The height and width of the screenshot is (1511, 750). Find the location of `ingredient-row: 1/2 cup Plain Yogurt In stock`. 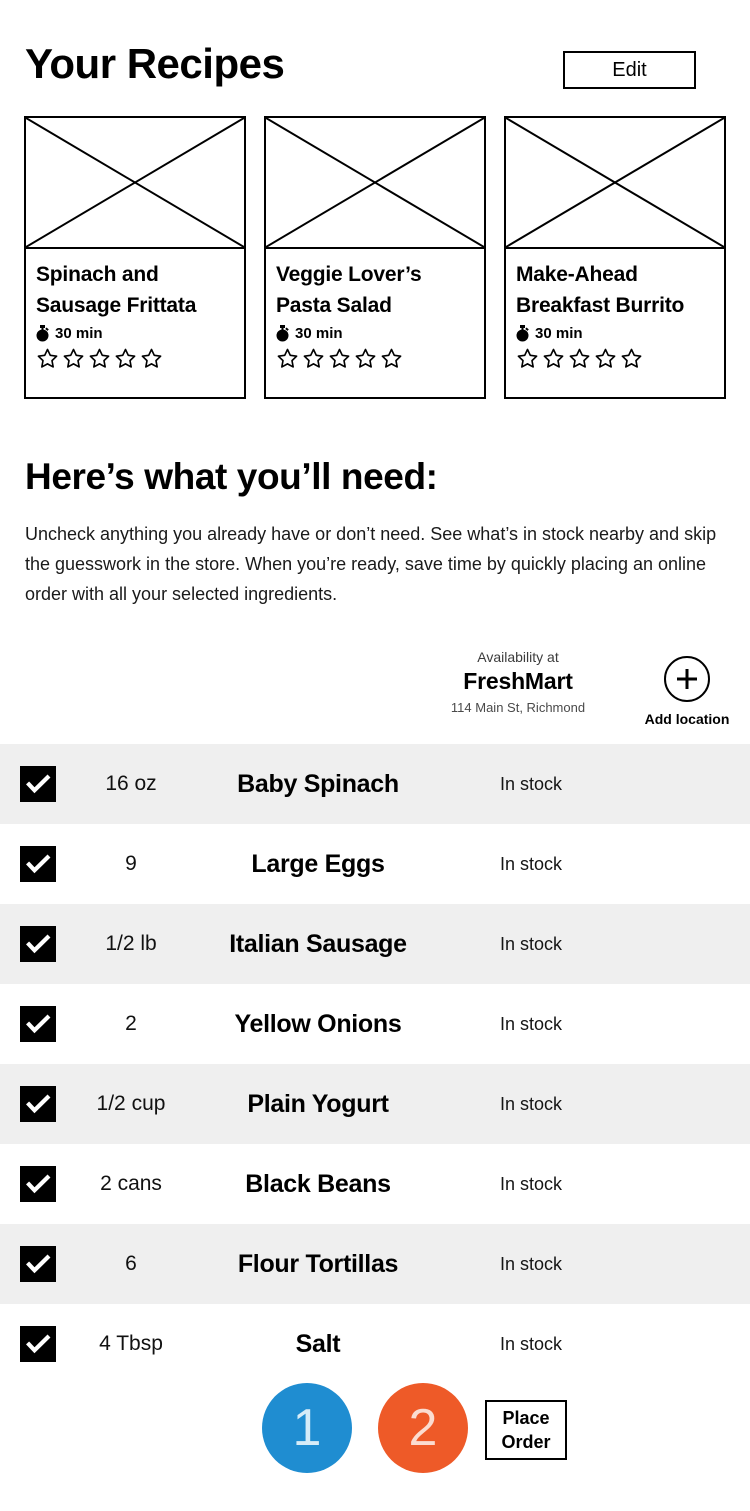

ingredient-row: 1/2 cup Plain Yogurt In stock is located at coordinates (375, 1104).